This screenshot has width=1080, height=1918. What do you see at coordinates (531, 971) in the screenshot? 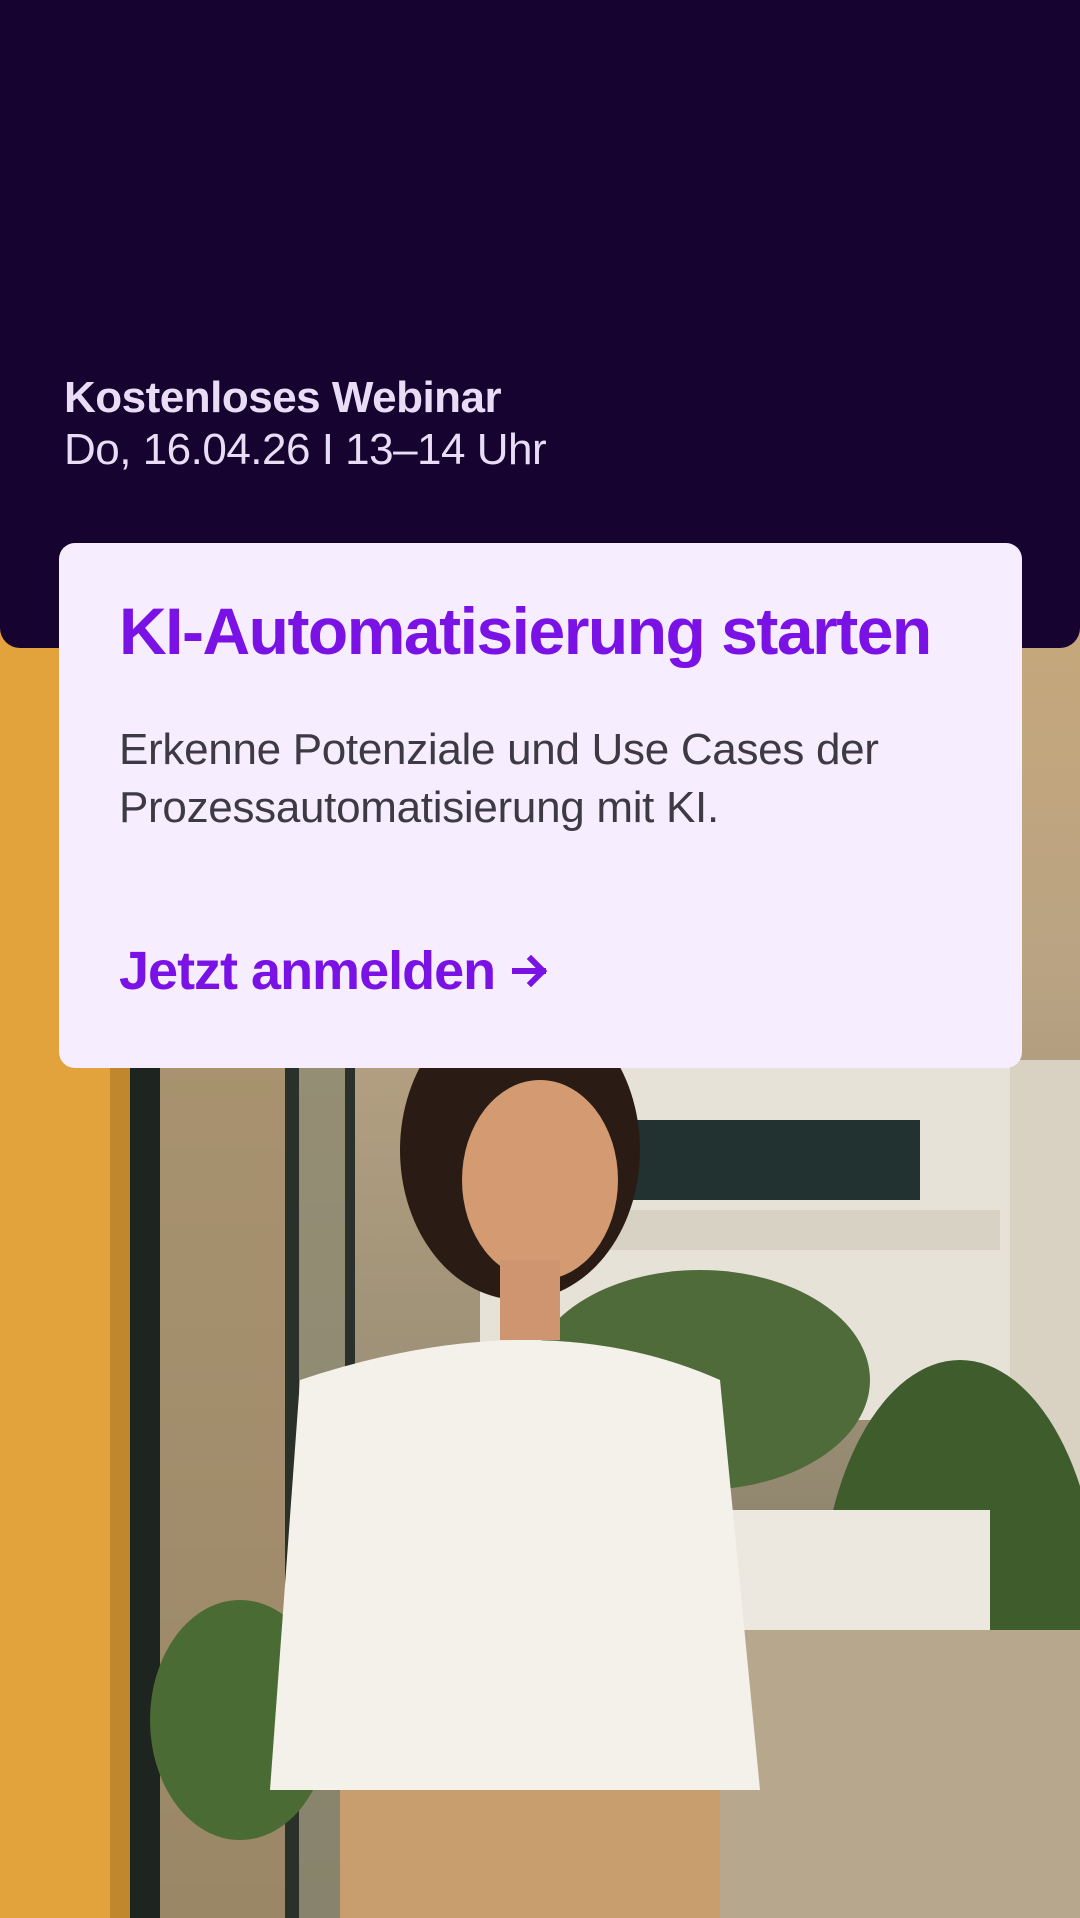
I see `arrow-right-icon` at bounding box center [531, 971].